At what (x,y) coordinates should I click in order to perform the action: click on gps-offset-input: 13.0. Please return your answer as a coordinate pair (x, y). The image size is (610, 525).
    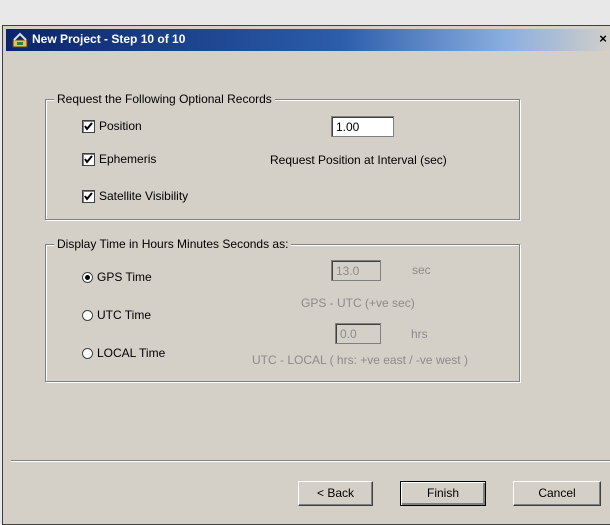
    Looking at the image, I should click on (356, 270).